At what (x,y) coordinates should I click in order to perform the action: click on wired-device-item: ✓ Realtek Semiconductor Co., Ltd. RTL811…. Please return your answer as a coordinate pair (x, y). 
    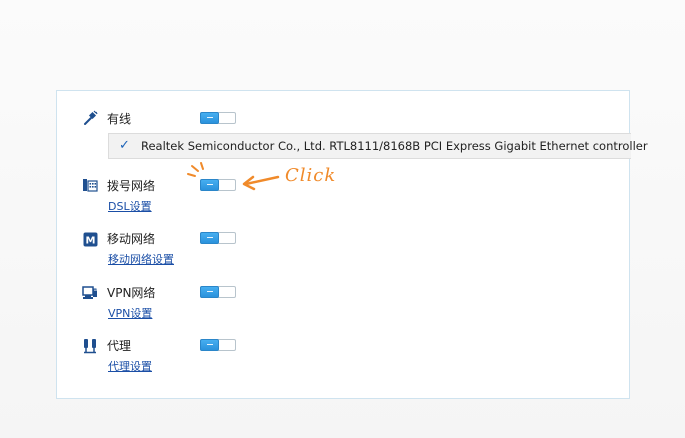
    Looking at the image, I should click on (378, 146).